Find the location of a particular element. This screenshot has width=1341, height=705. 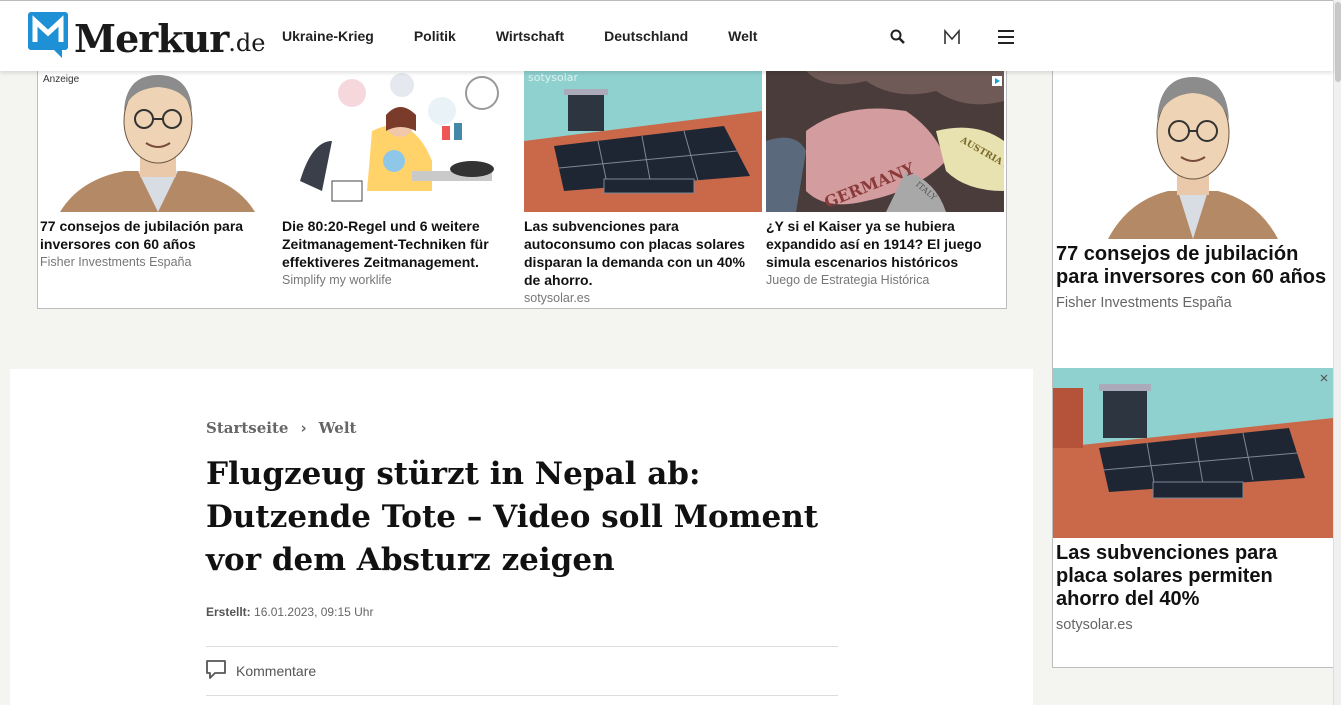

article-meta: Erstellt: 16.01.2023, 09:15 Uhr is located at coordinates (289, 612).